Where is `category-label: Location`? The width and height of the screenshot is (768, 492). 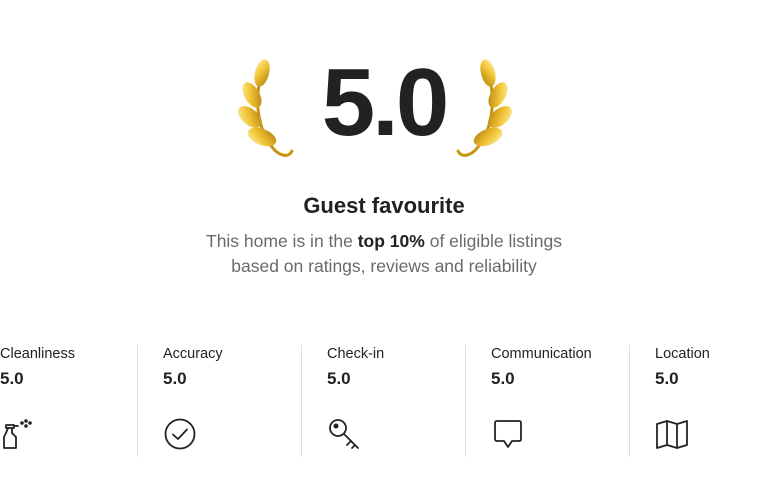
category-label: Location is located at coordinates (682, 354).